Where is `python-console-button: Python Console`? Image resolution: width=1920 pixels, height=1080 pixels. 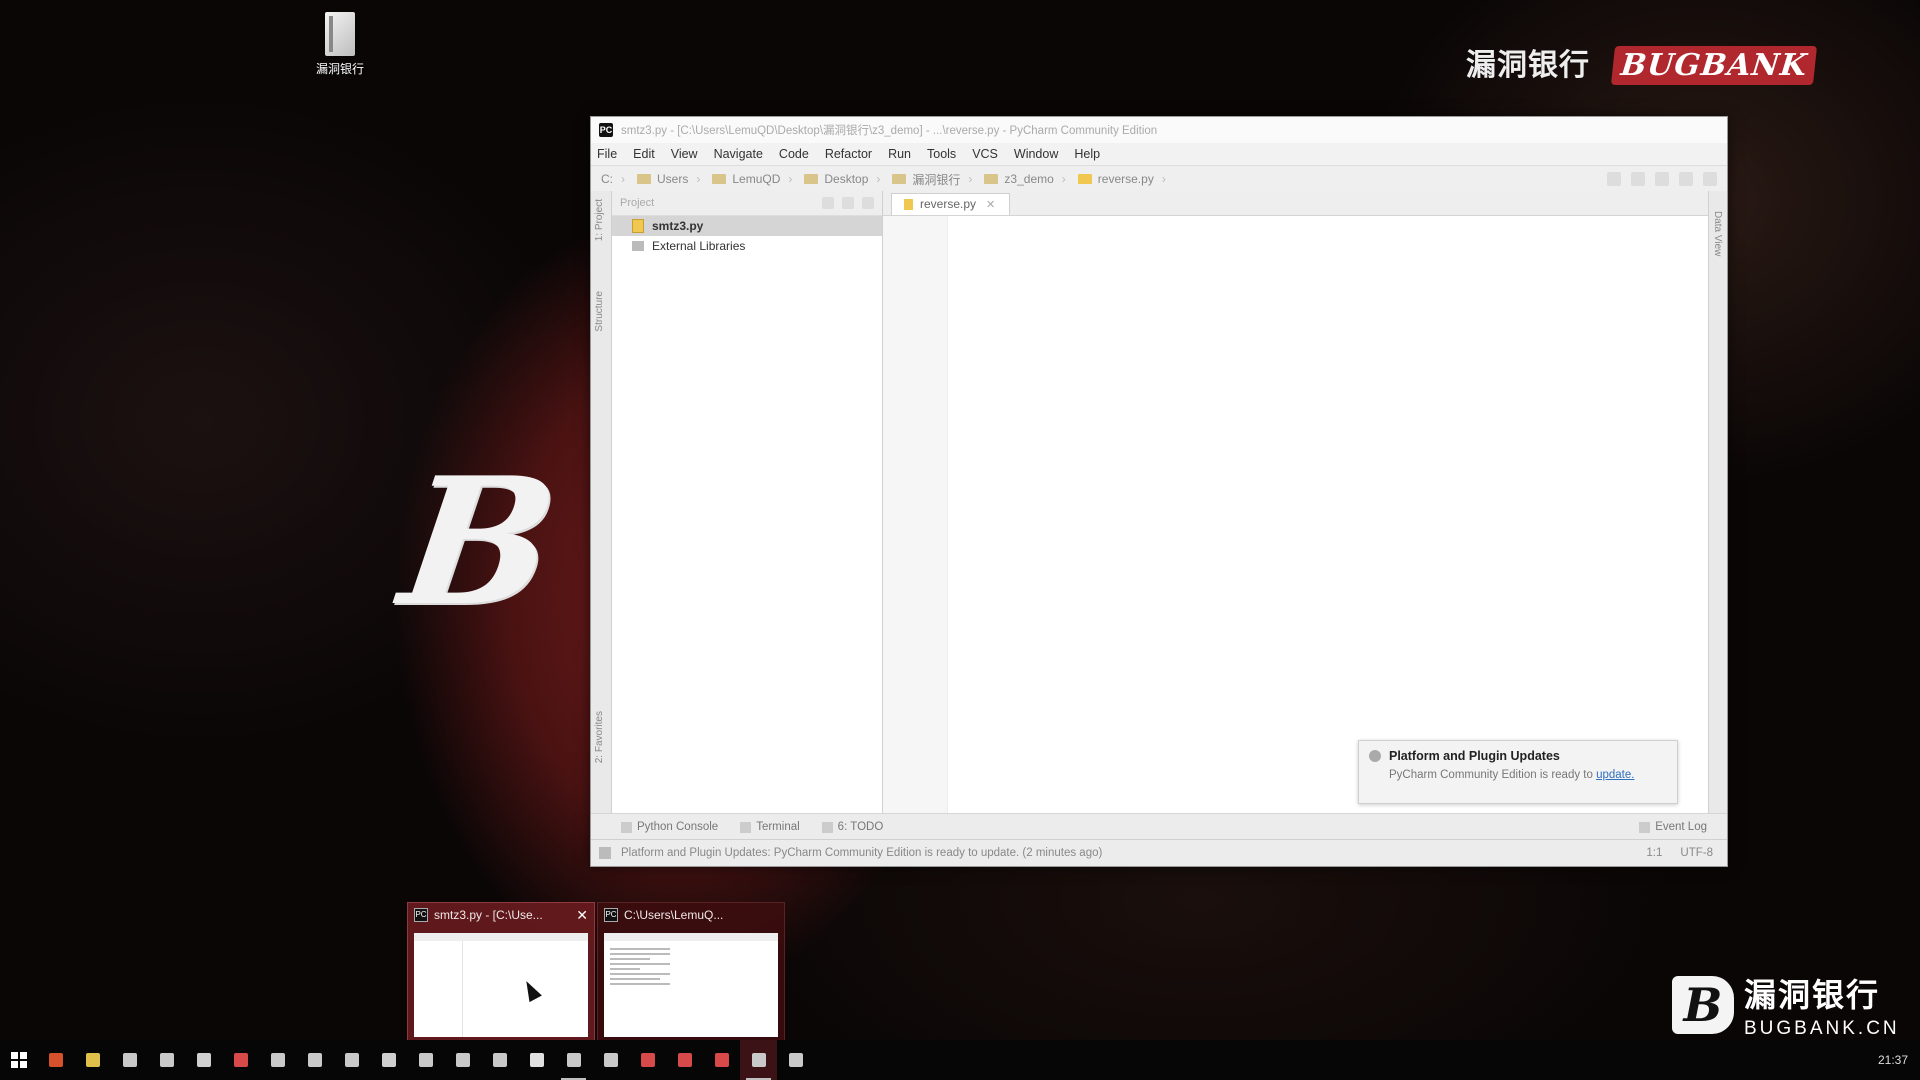
python-console-button: Python Console is located at coordinates (669, 827).